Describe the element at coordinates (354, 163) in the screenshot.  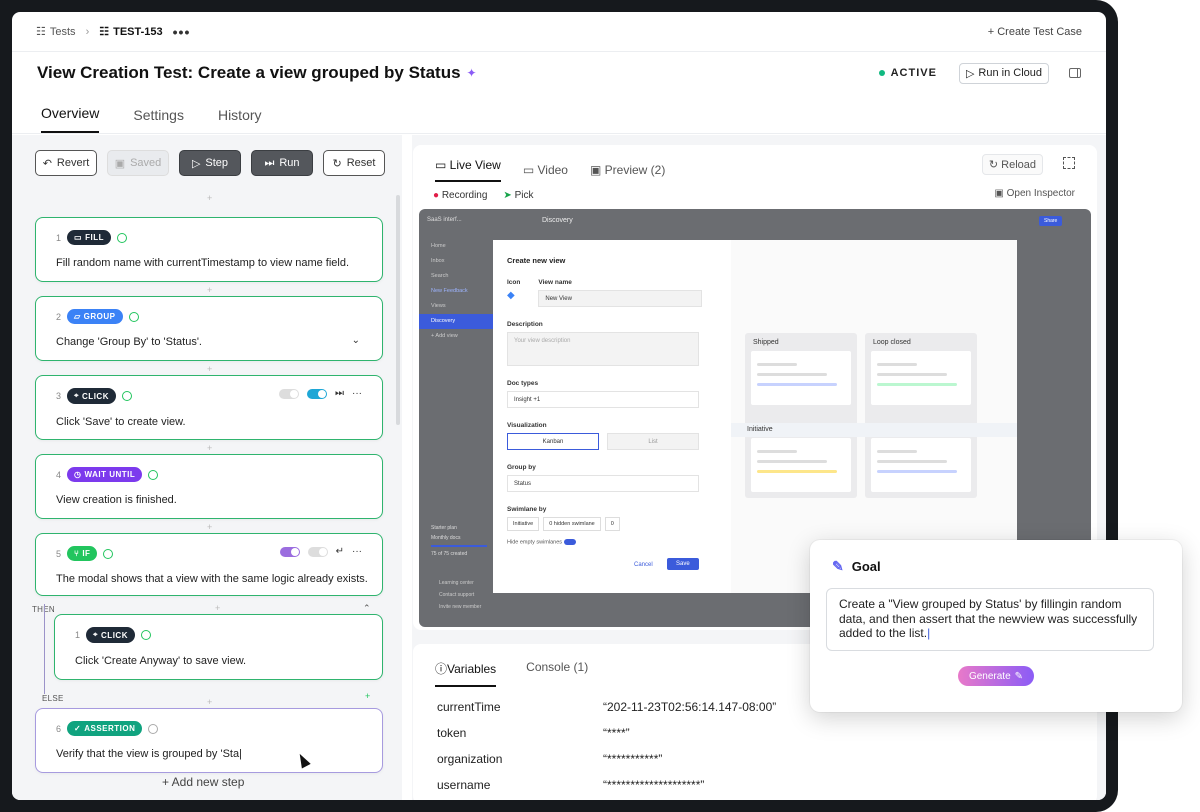
I see `reset-button: ↻ Reset` at that location.